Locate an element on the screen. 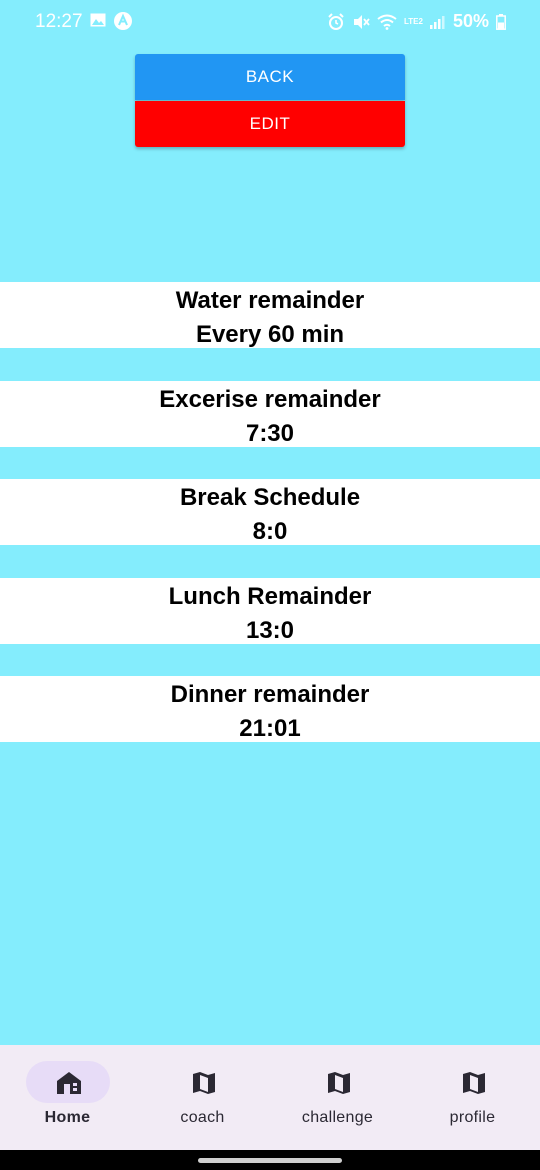  reminder-value: 7:30 is located at coordinates (270, 433).